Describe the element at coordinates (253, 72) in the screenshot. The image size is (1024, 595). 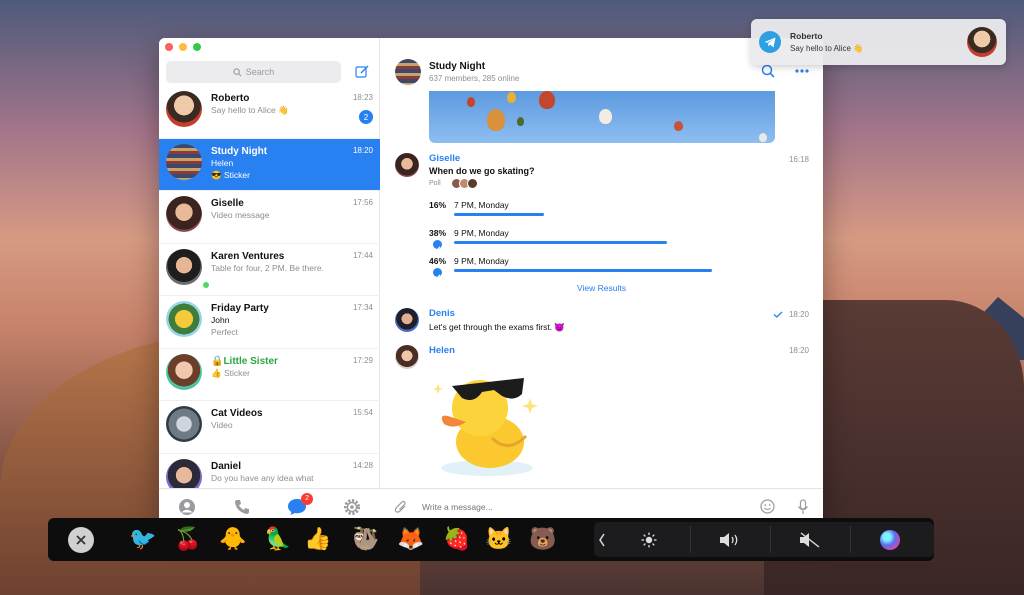
I see `search-input: Search` at that location.